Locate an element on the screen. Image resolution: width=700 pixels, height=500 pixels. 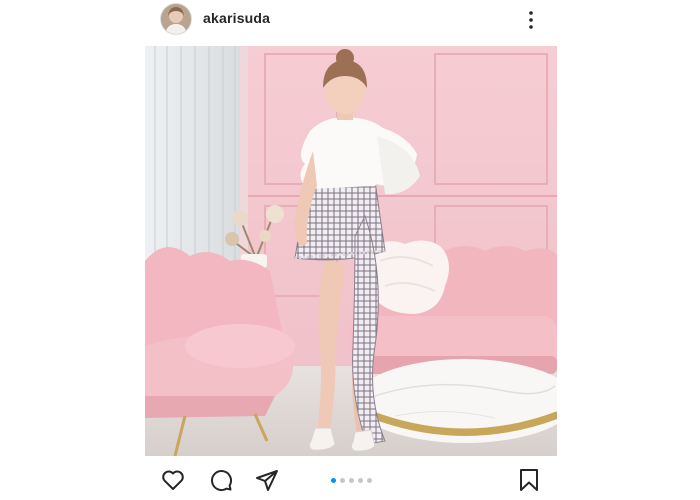
share-button is located at coordinates (267, 480).